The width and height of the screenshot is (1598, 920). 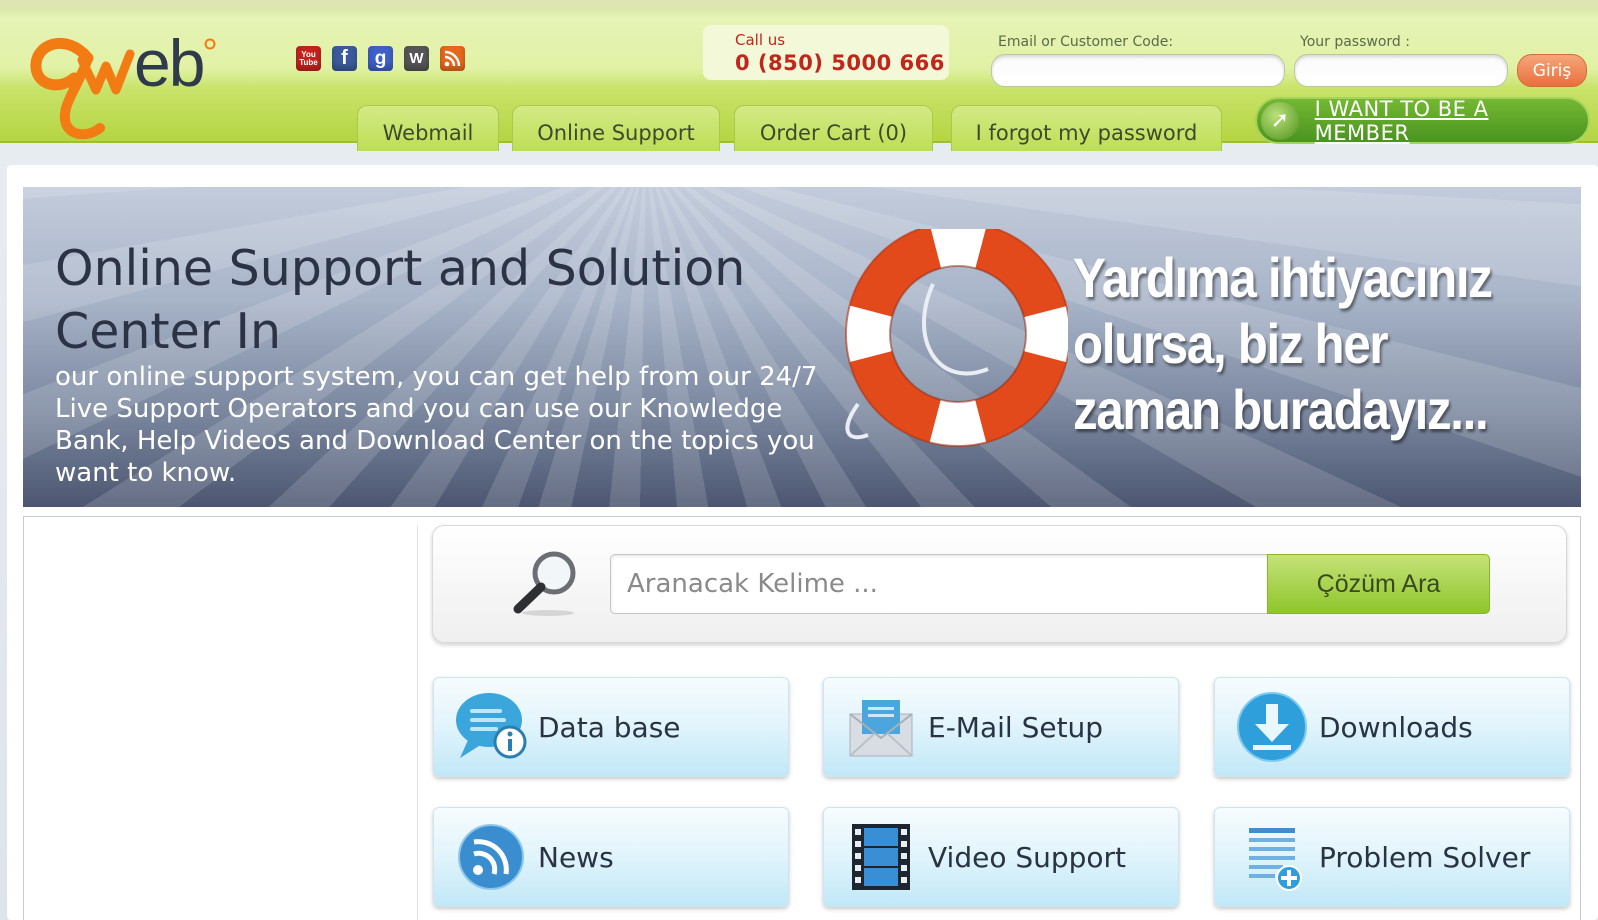 What do you see at coordinates (1552, 70) in the screenshot?
I see `login-button: Giriş` at bounding box center [1552, 70].